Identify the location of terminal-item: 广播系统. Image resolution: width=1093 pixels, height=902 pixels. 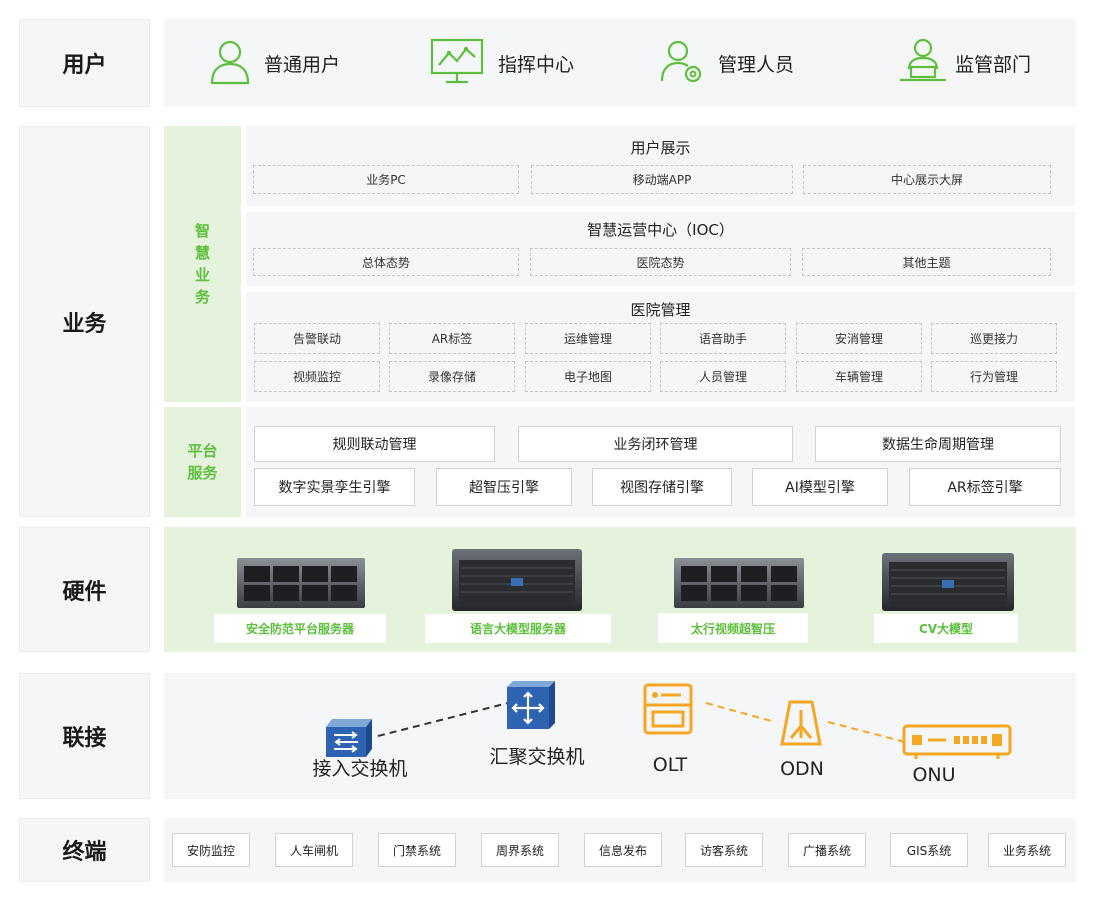
(827, 850).